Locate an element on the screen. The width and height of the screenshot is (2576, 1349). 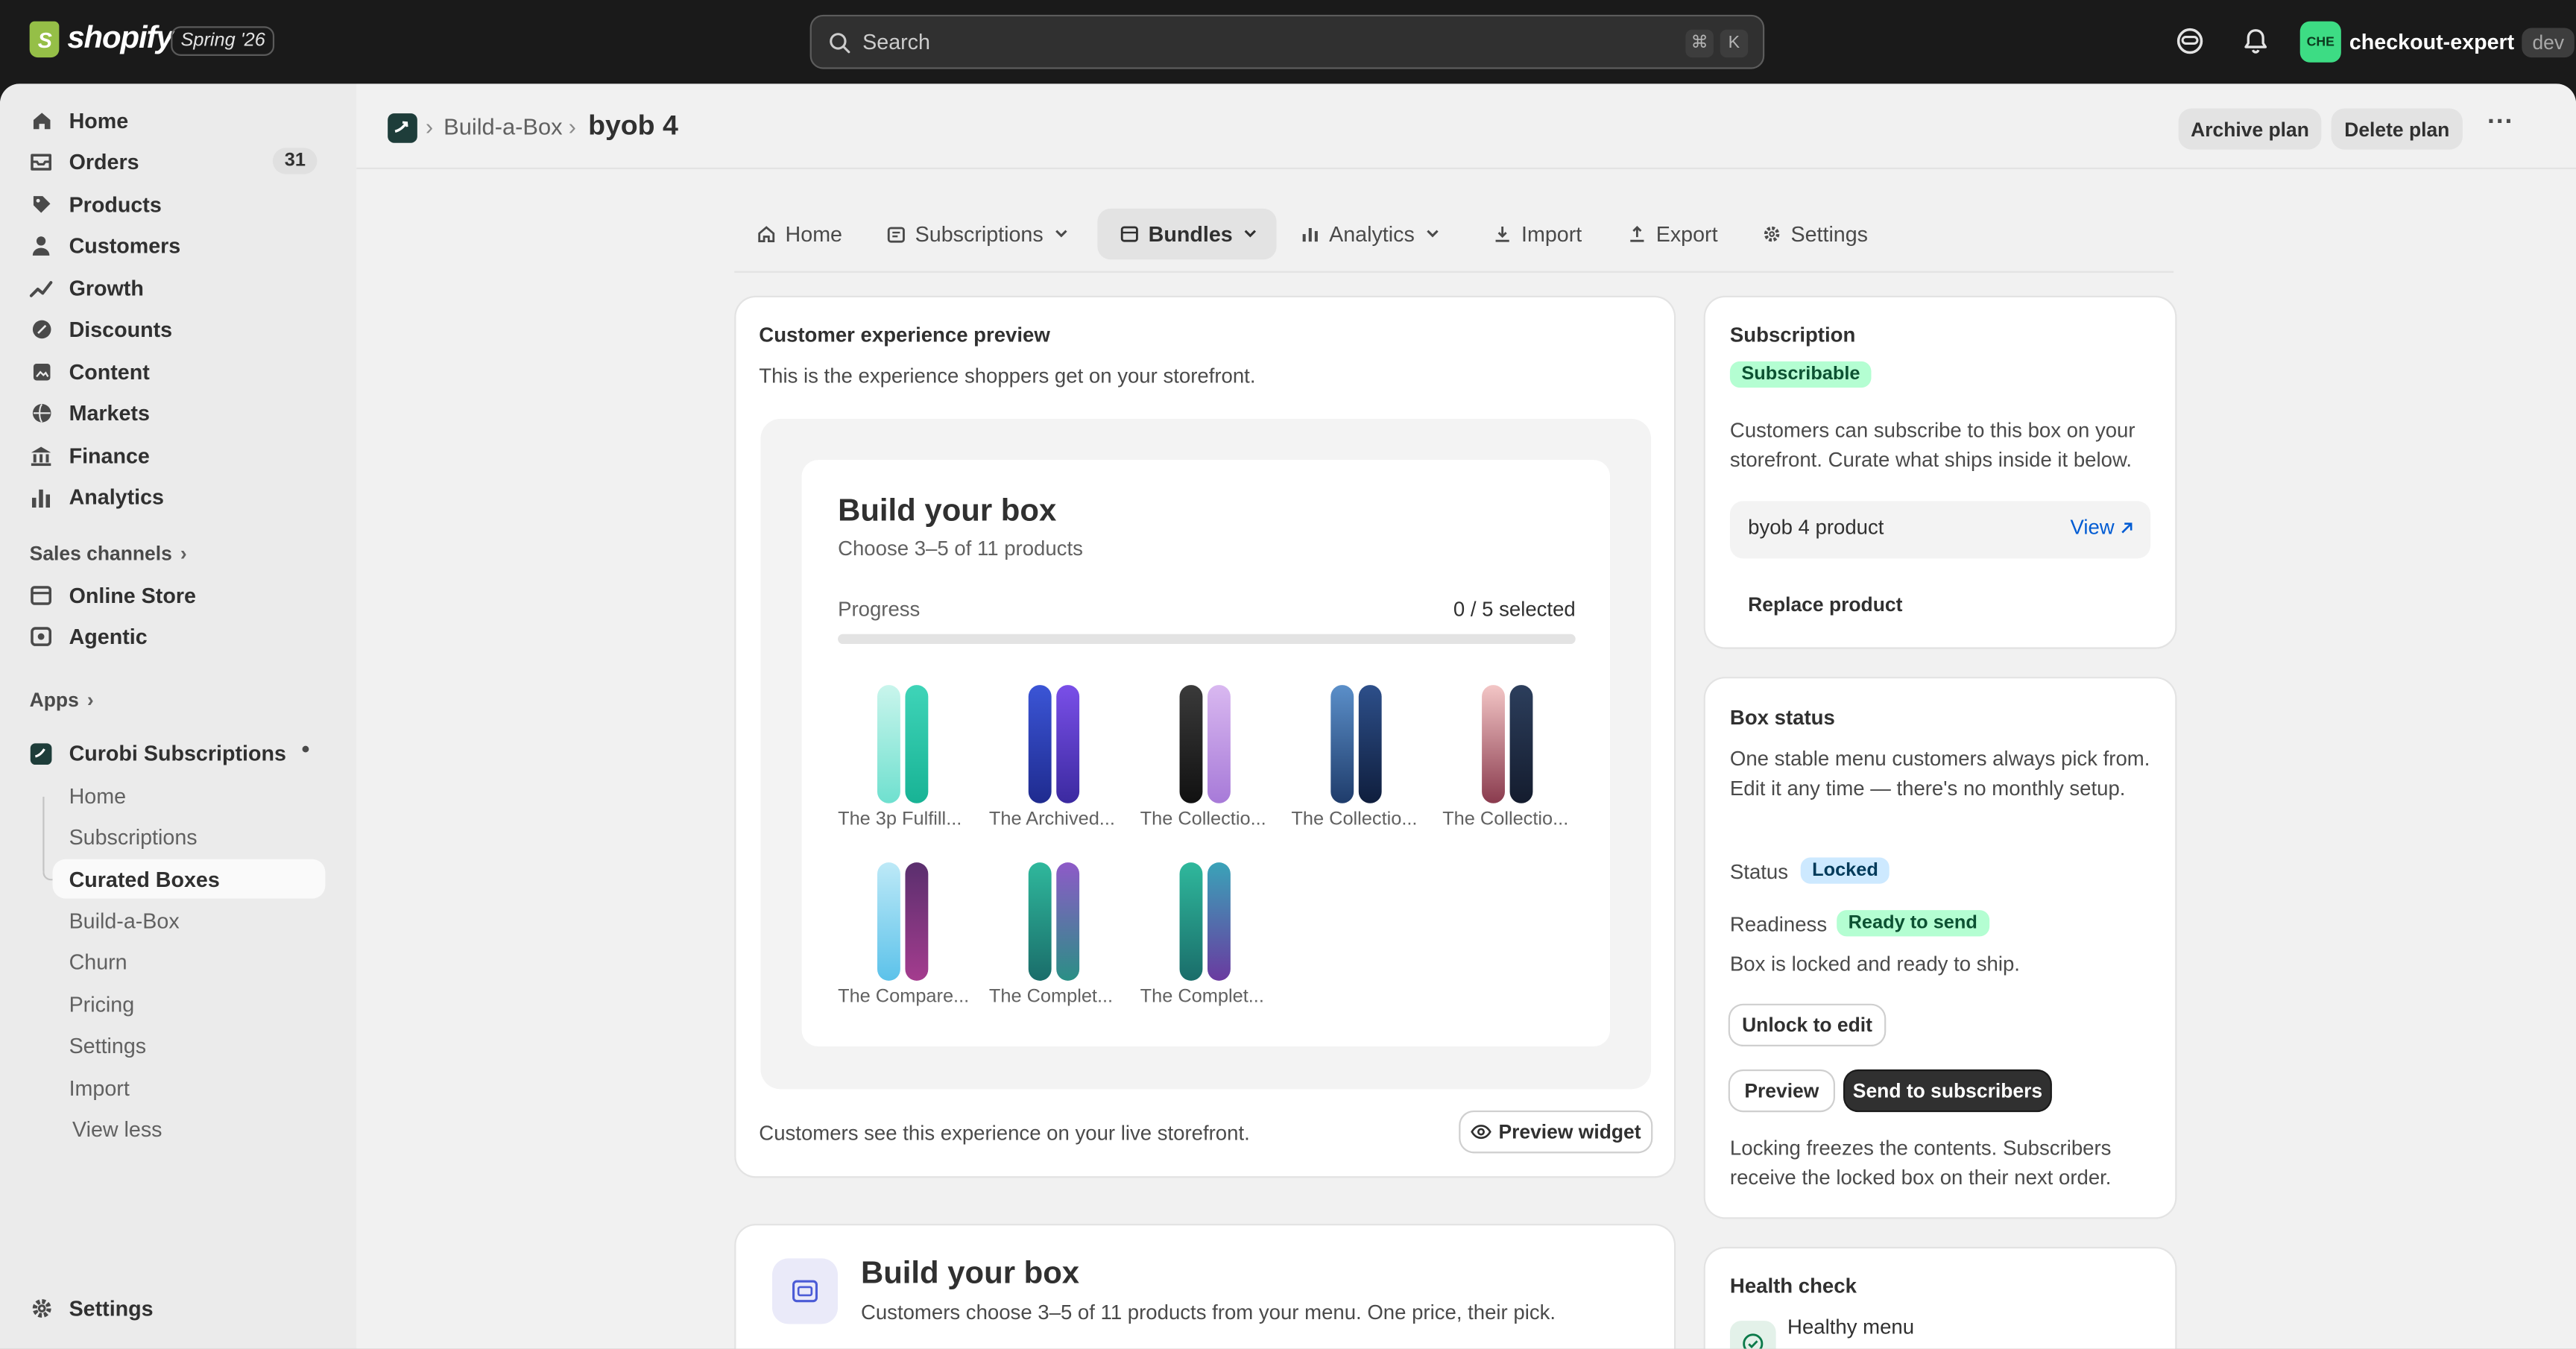
sidebar-item-products: Products is located at coordinates (170, 204).